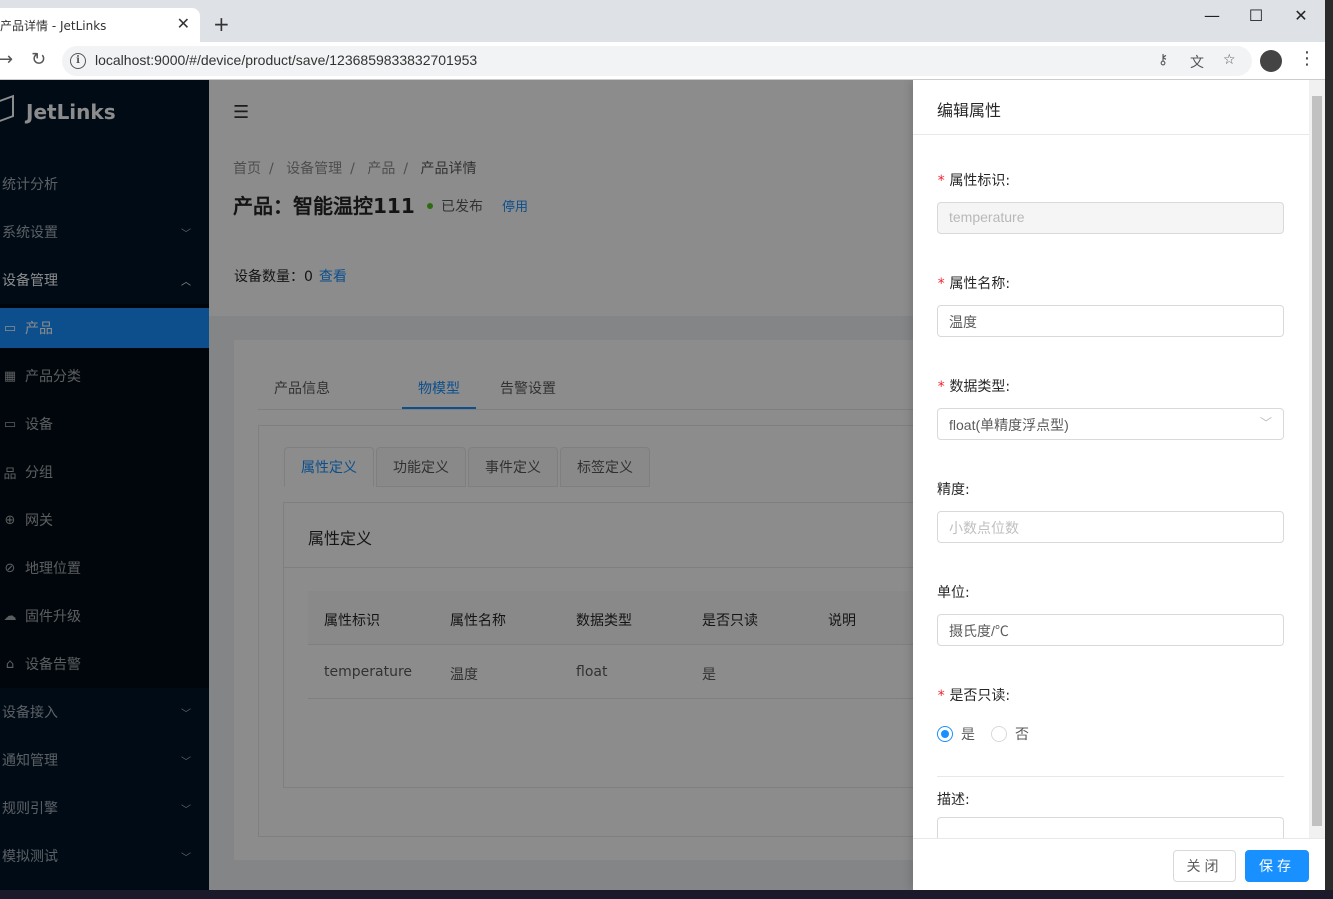 Image resolution: width=1333 pixels, height=899 pixels. I want to click on forward-icon: →, so click(6, 60).